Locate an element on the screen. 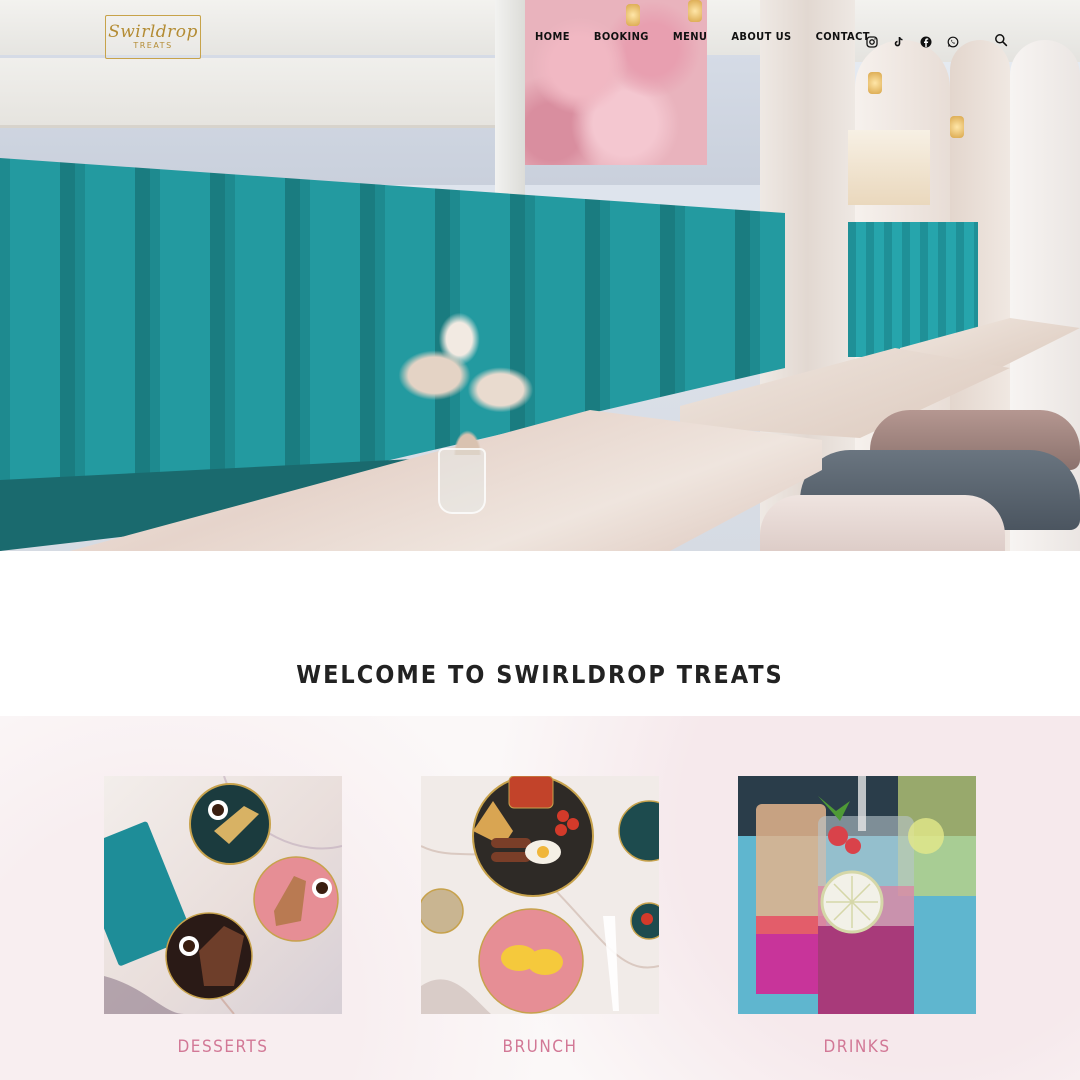 This screenshot has width=1080, height=1080. nav-menu: MENU is located at coordinates (690, 36).